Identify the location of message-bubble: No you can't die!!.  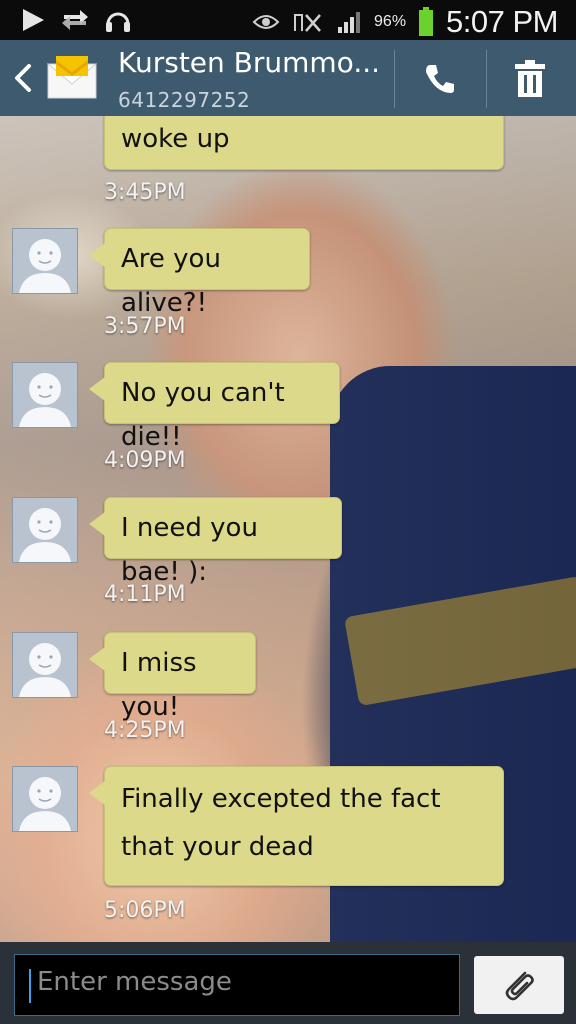
(214, 407).